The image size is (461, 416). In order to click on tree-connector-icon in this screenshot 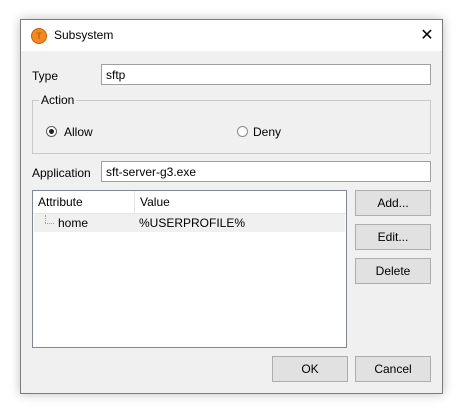, I will do `click(45, 219)`.